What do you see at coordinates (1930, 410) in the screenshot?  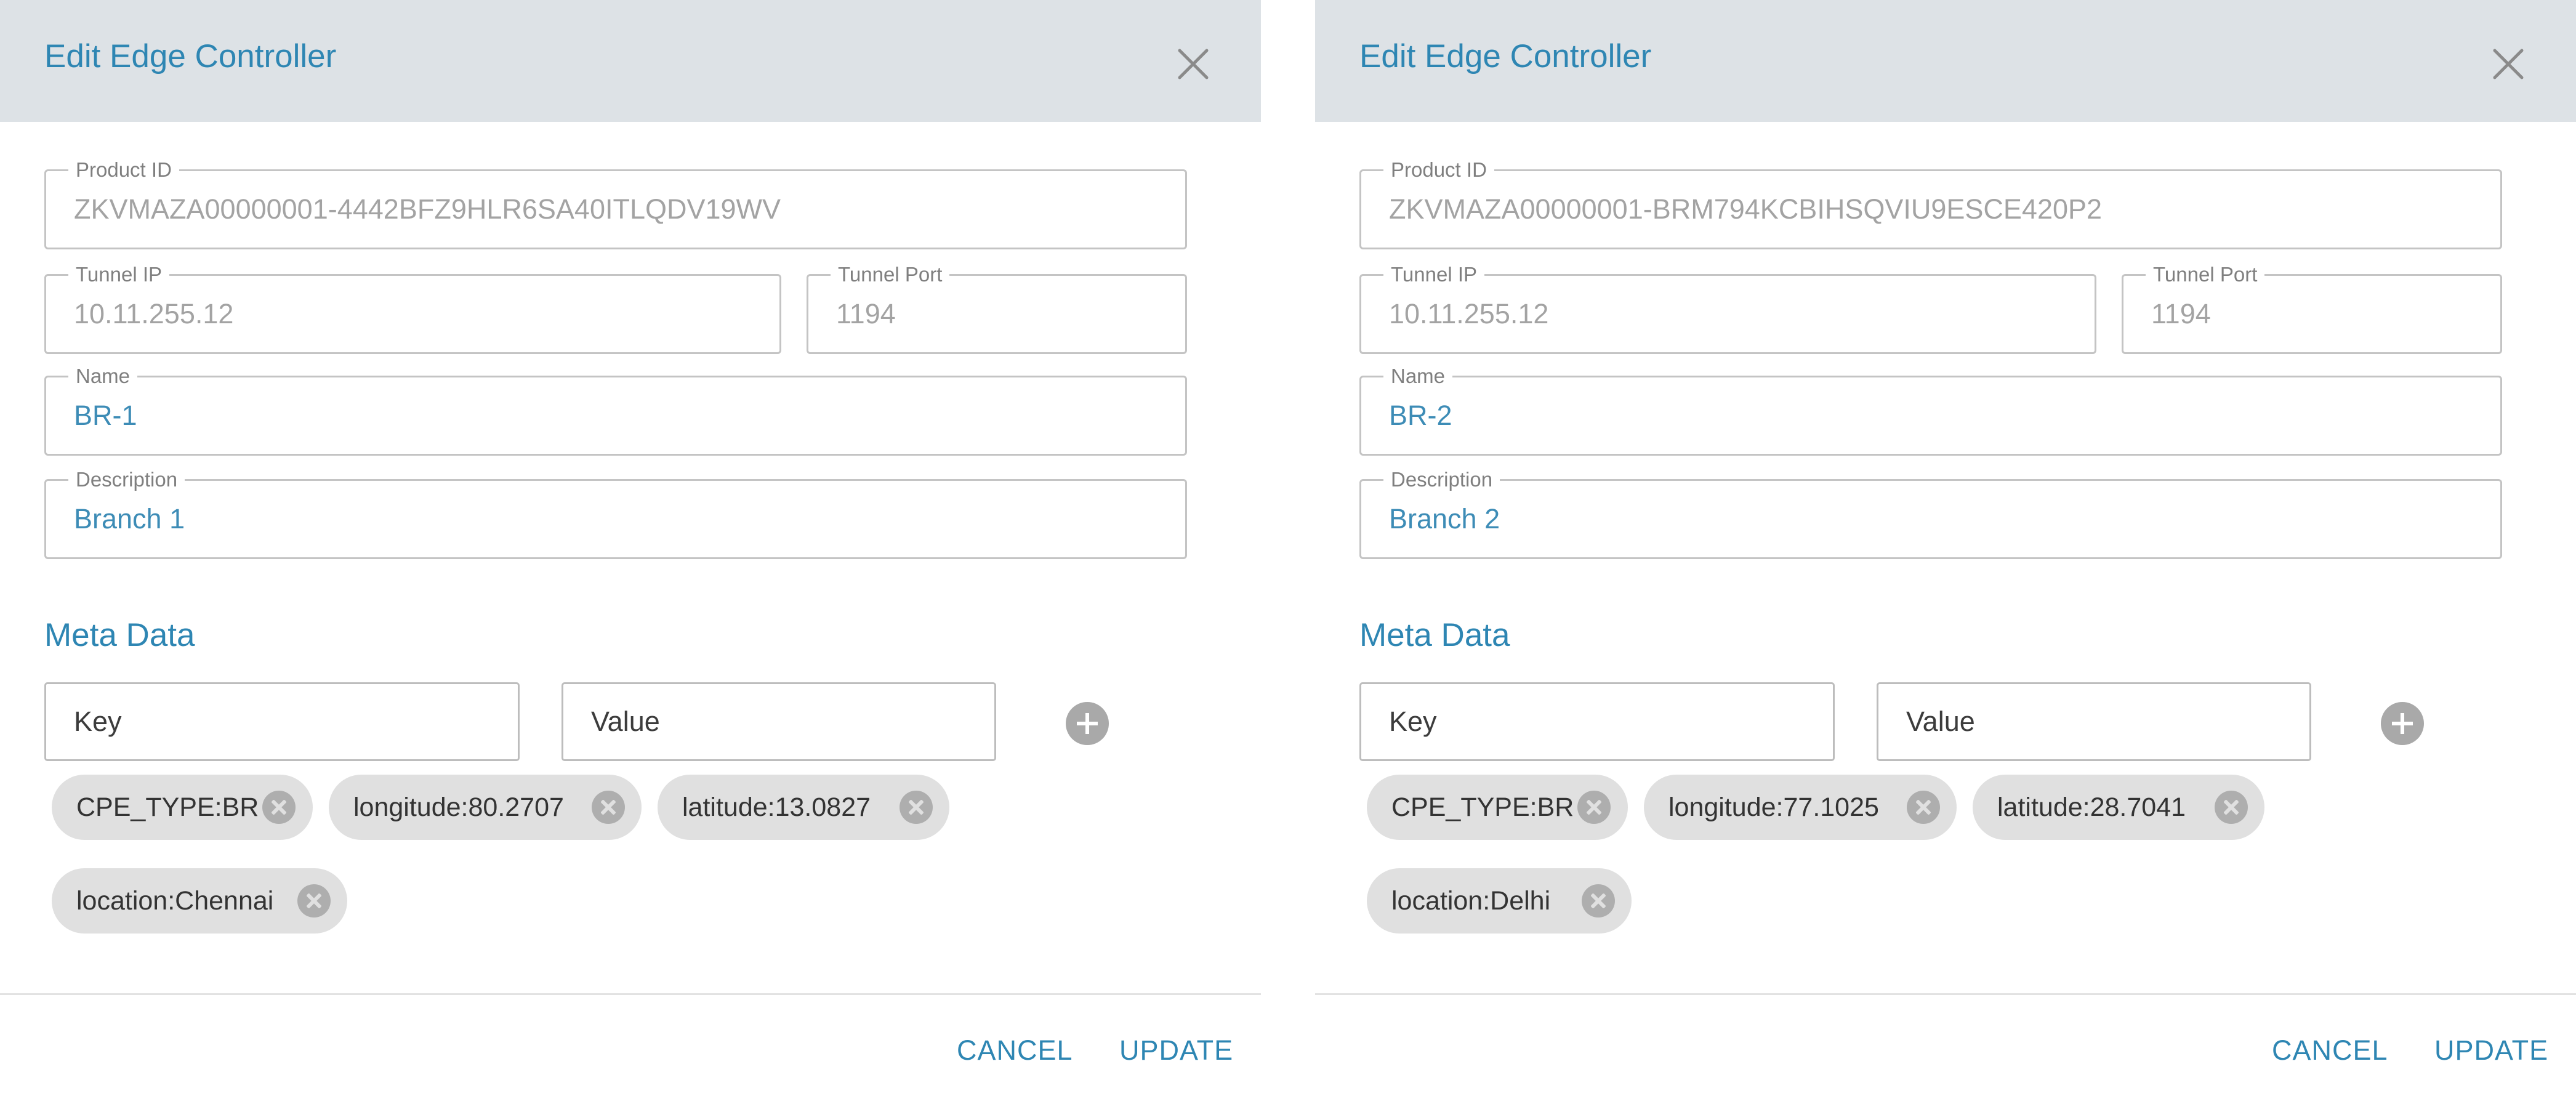 I see `name-field: Name BR-2` at bounding box center [1930, 410].